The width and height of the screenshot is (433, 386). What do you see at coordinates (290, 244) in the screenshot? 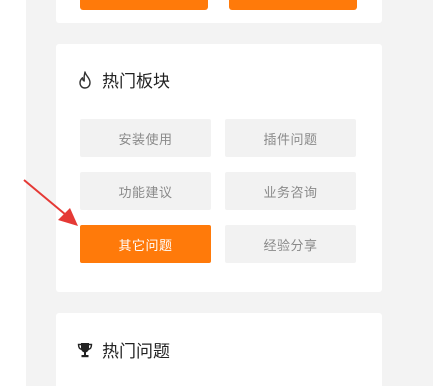
I see `section-chip-experience: 经验分享` at bounding box center [290, 244].